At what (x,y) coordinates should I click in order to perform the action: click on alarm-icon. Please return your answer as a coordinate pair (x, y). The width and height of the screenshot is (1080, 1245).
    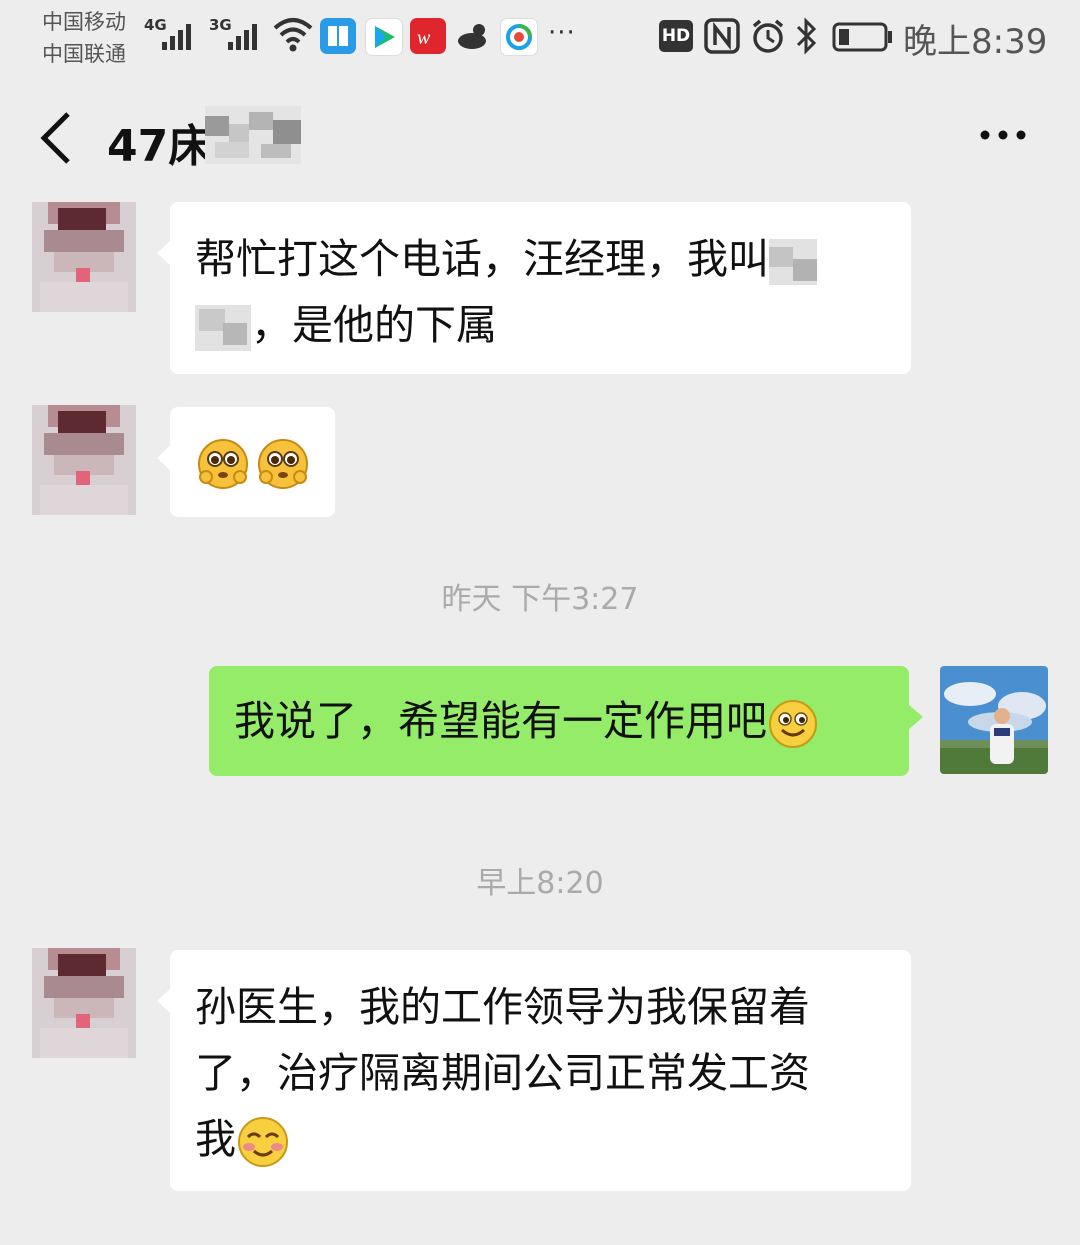
    Looking at the image, I should click on (768, 36).